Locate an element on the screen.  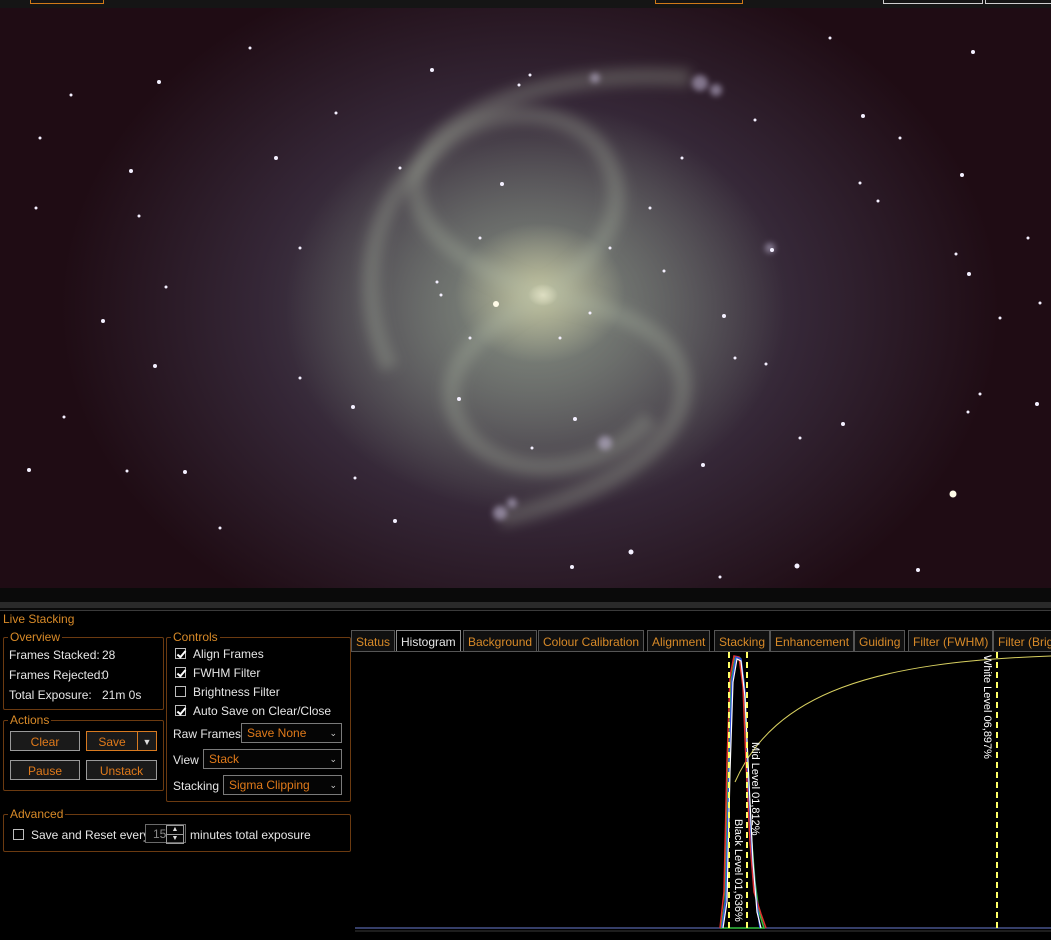
brightness-filter-checkbox is located at coordinates (180, 691).